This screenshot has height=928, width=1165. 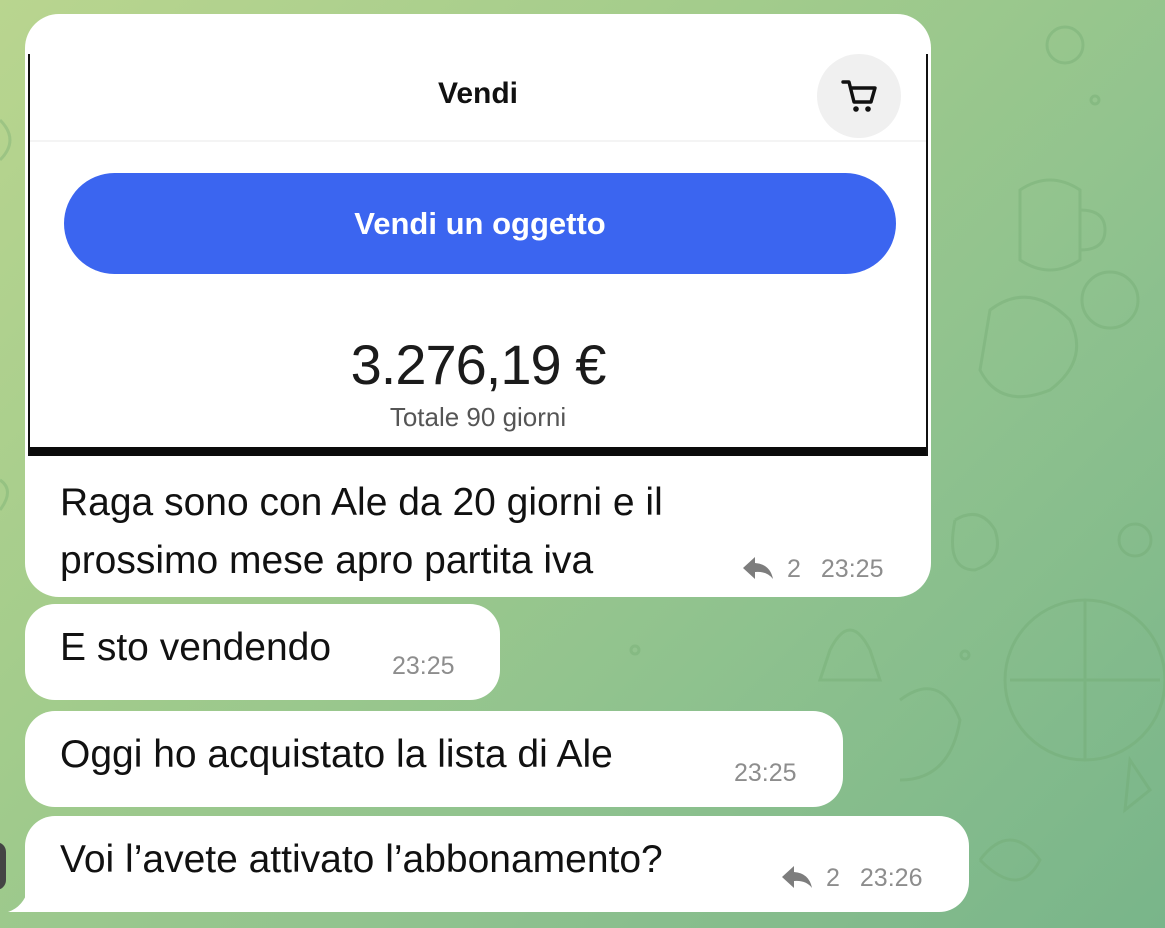 What do you see at coordinates (361, 502) in the screenshot?
I see `message-text-line: Raga sono con Ale da 20 giorni e il` at bounding box center [361, 502].